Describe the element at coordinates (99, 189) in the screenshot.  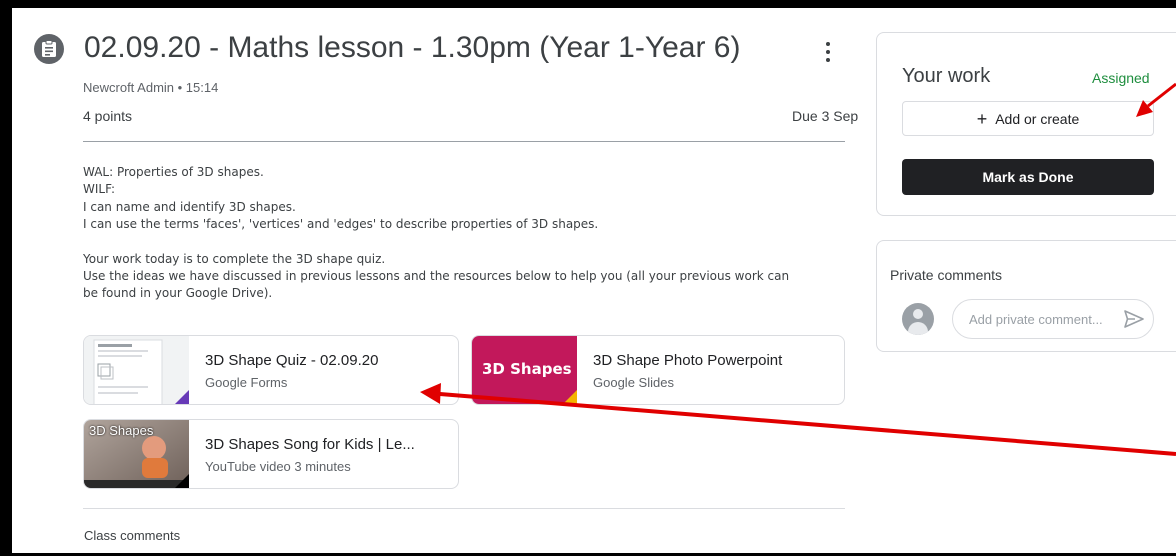
I see `description-line: WILF:` at that location.